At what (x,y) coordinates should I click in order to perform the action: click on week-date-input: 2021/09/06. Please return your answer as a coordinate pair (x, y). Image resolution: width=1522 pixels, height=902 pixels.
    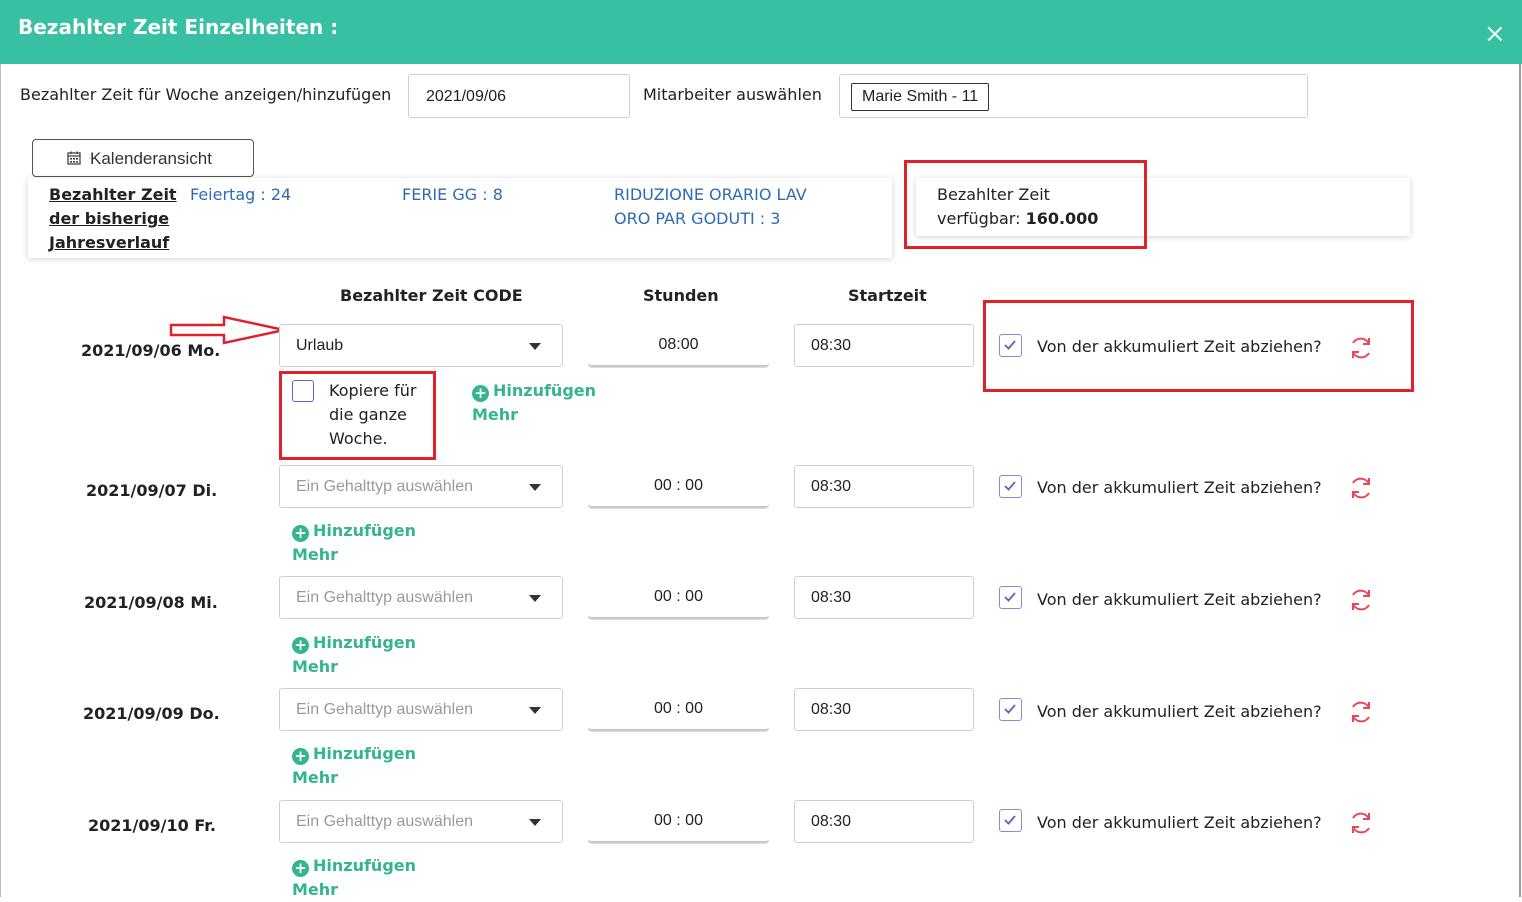
    Looking at the image, I should click on (519, 96).